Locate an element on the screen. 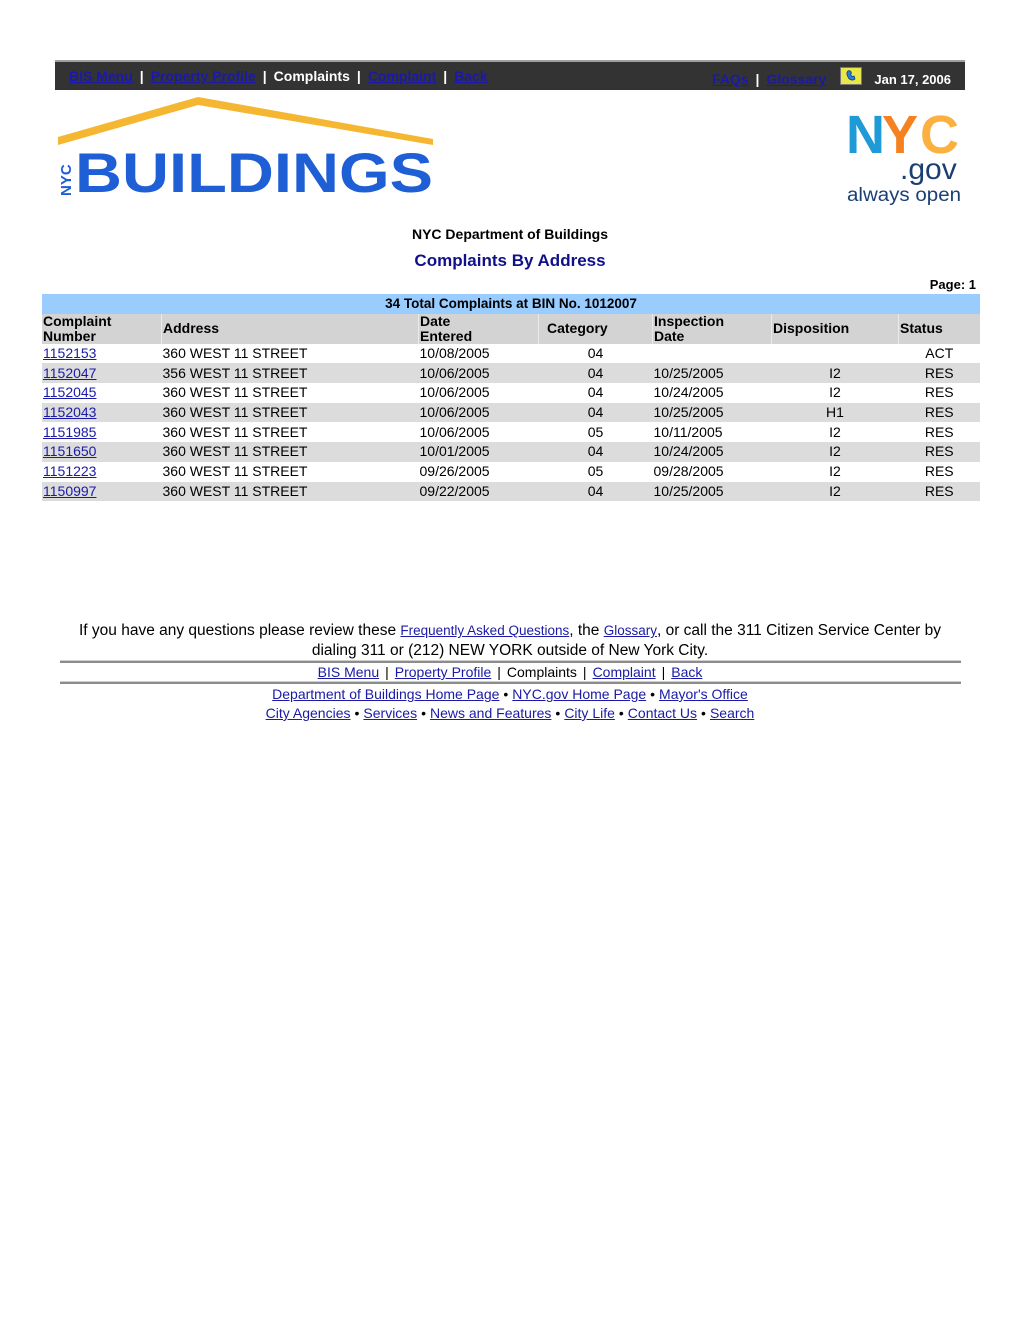 This screenshot has width=1020, height=1320. logo-gov: .gov is located at coordinates (928, 169).